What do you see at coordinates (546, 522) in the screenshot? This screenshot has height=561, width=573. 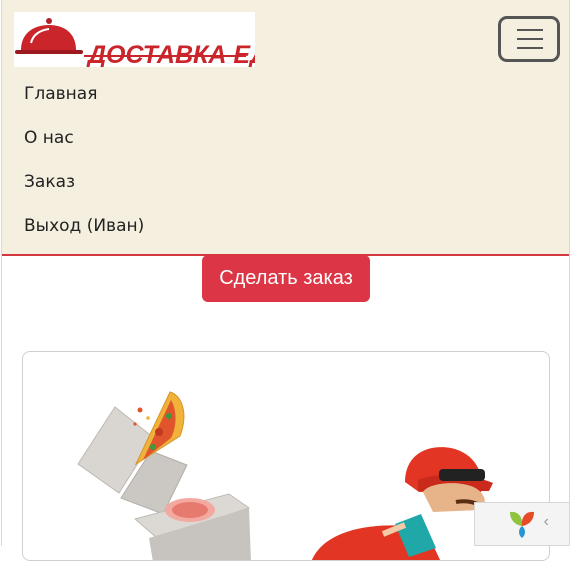 I see `collapse-chevron-icon: ‹` at bounding box center [546, 522].